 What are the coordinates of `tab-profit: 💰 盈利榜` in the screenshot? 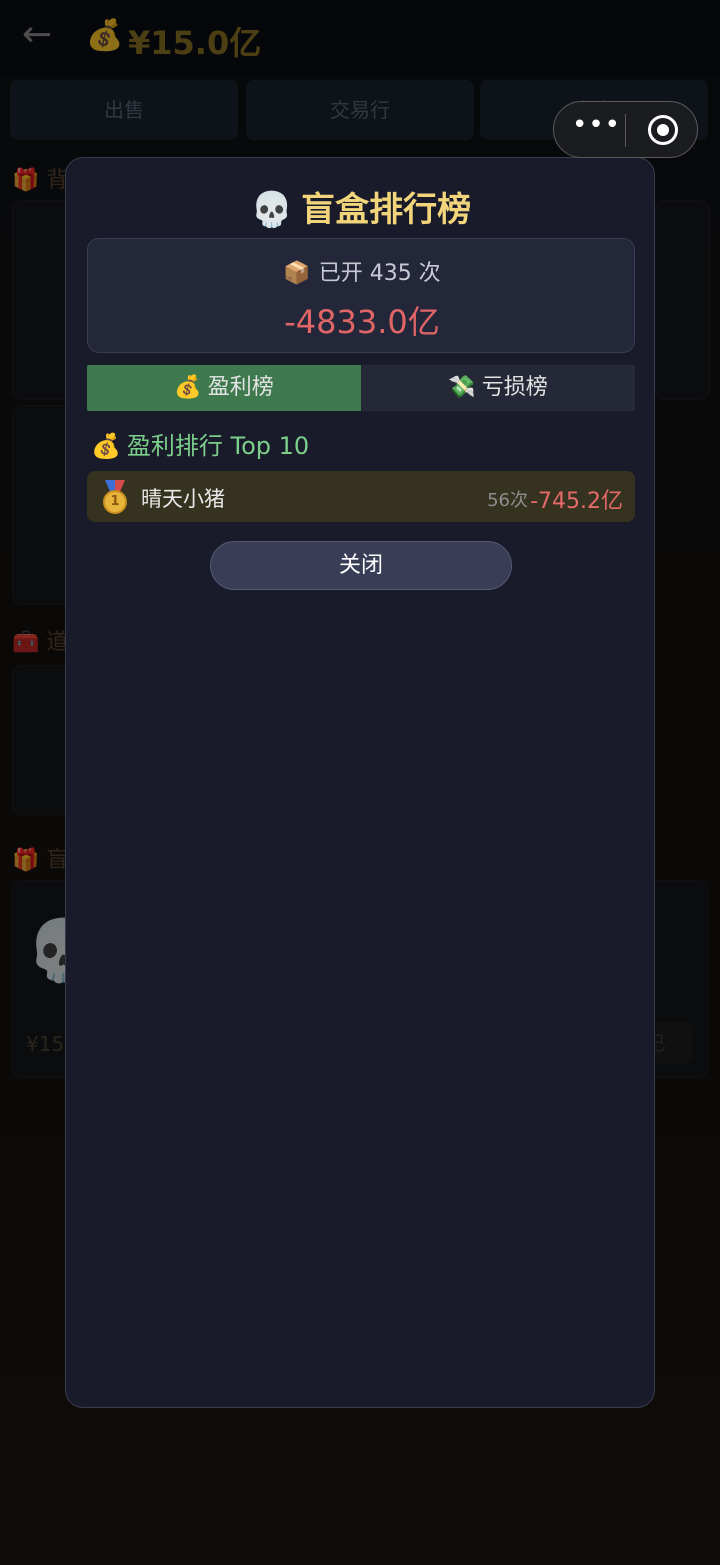 It's located at (224, 388).